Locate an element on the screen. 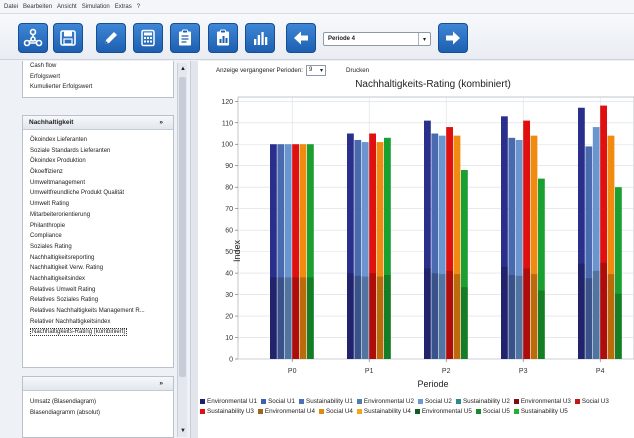 This screenshot has width=634, height=438. legend-label: Sustainability U5 is located at coordinates (544, 411).